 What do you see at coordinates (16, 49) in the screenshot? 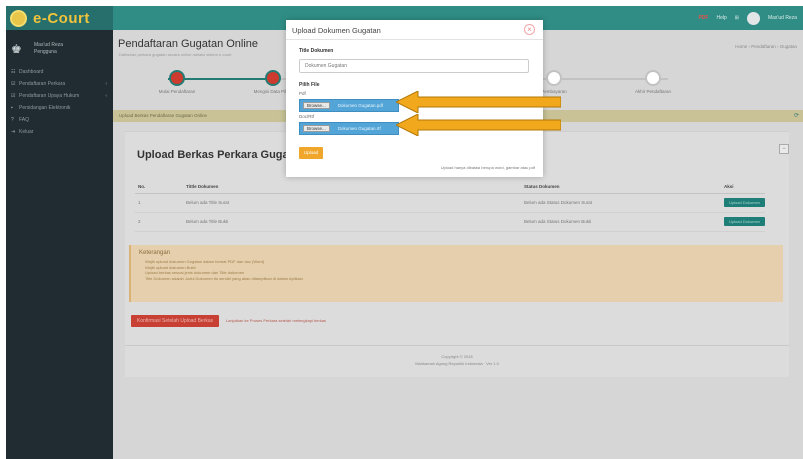
I see `user-group-icon: ♚` at bounding box center [16, 49].